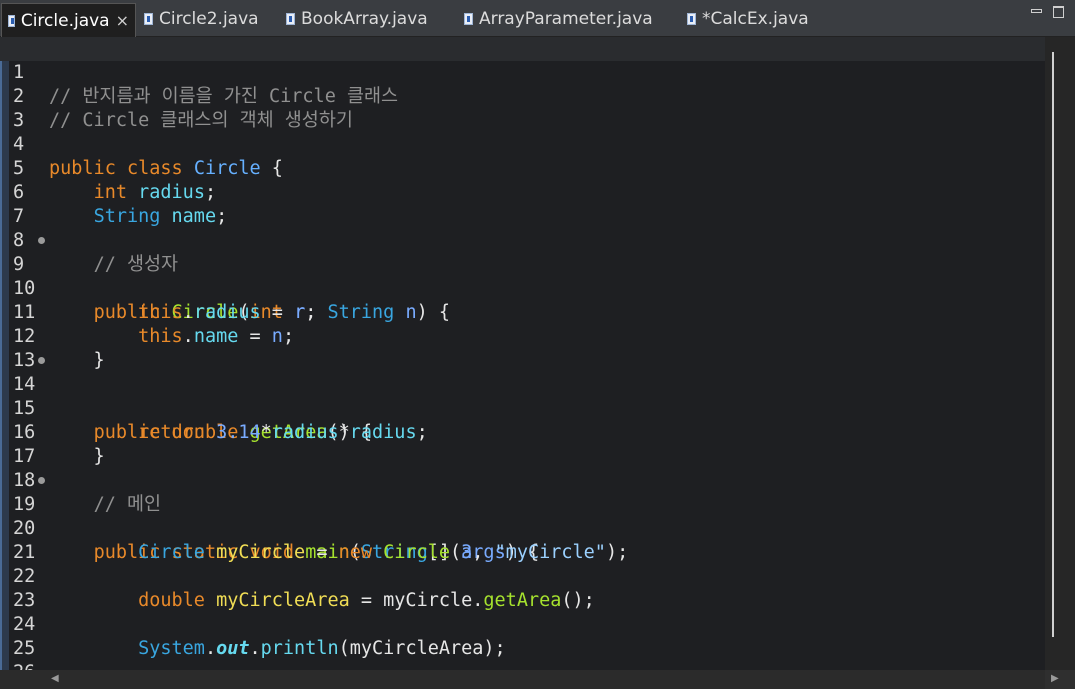  Describe the element at coordinates (1036, 11) in the screenshot. I see `minimize-icon` at that location.